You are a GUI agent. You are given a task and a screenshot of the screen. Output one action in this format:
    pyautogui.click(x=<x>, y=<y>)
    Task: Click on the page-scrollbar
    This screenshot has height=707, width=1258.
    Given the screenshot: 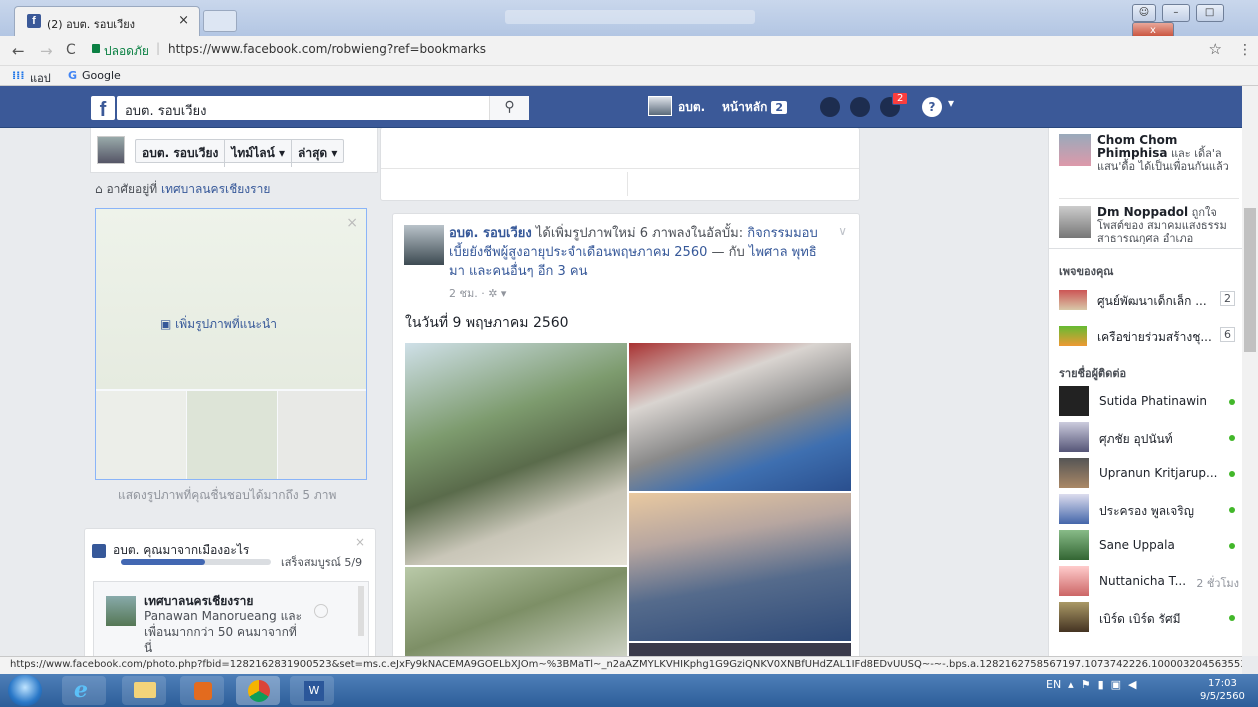 What is the action you would take?
    pyautogui.click(x=1250, y=371)
    